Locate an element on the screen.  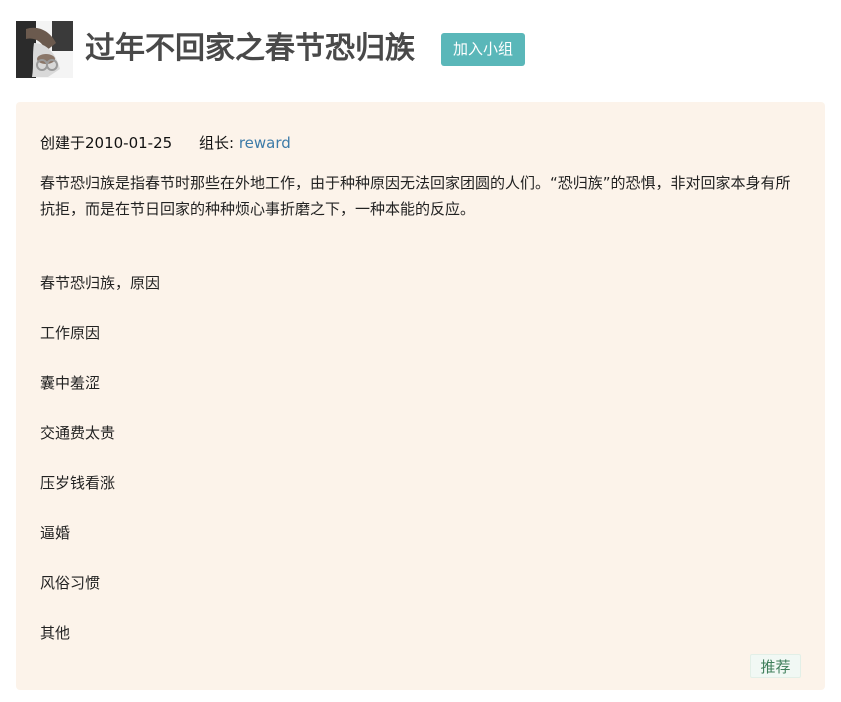
list-item: 囊中羞涩 is located at coordinates (70, 383).